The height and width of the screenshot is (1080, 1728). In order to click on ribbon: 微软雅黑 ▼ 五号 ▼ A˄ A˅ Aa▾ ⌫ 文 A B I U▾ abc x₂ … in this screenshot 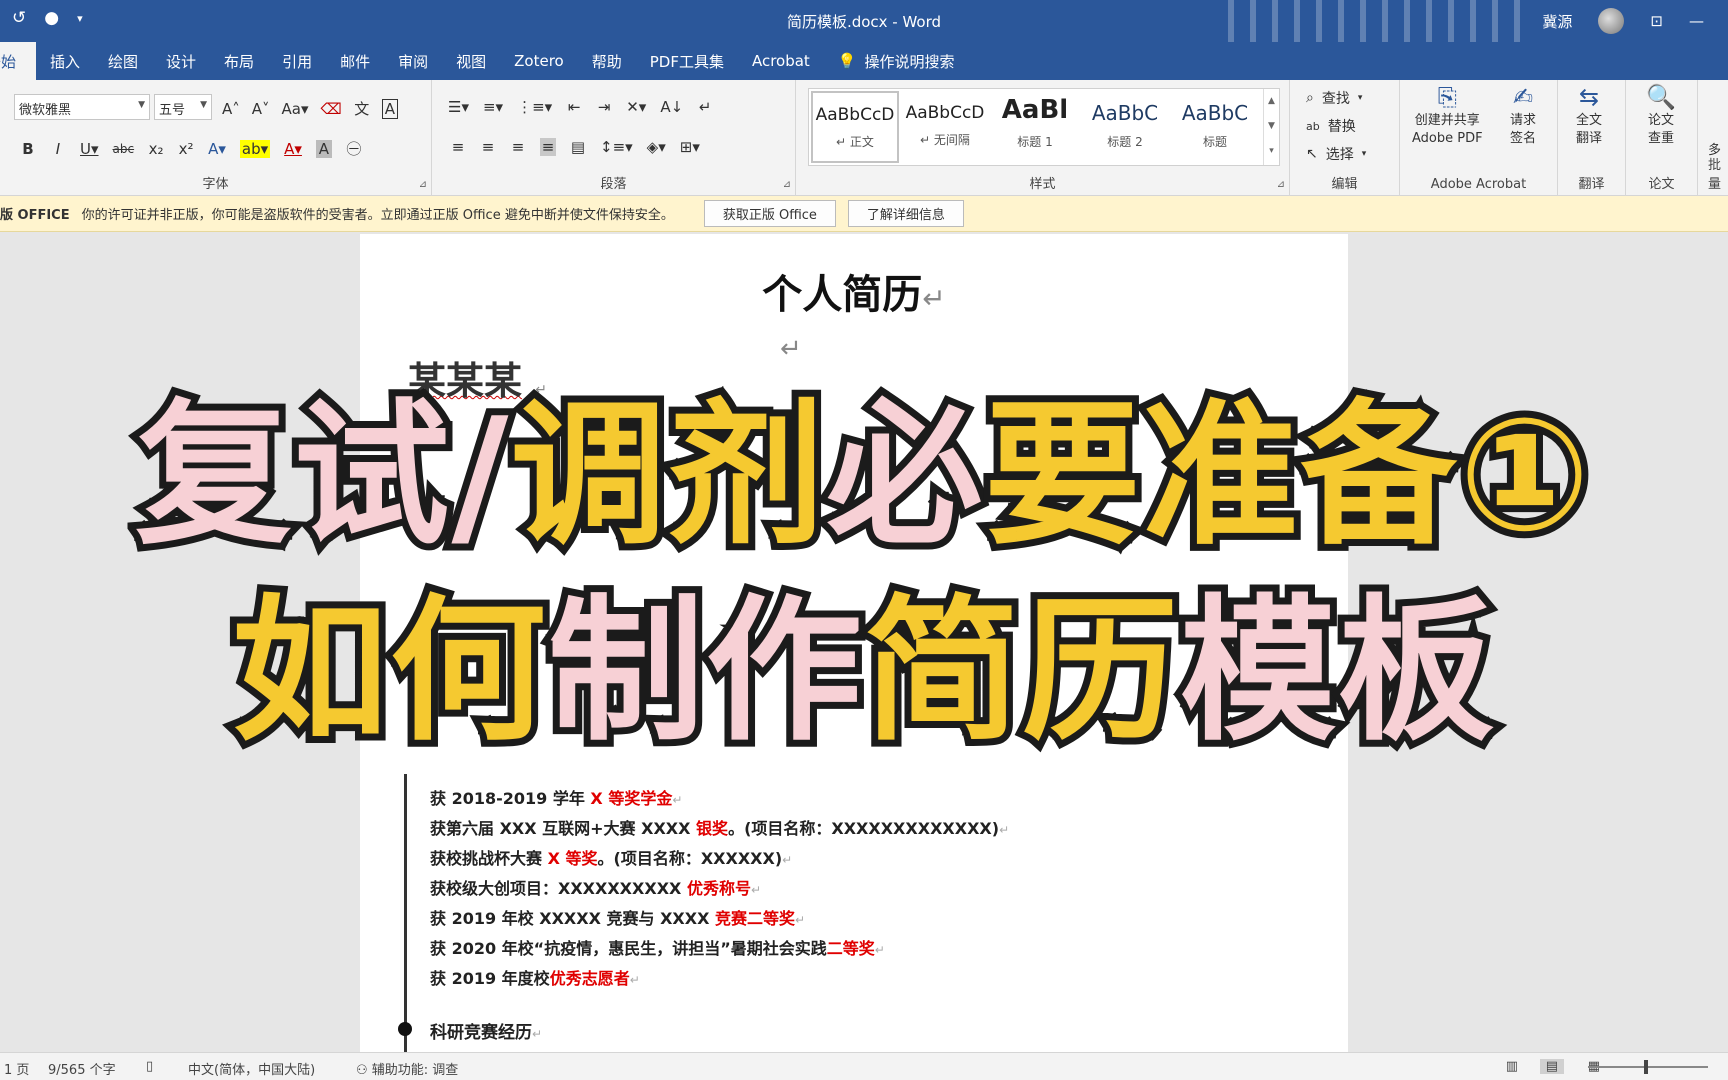, I will do `click(864, 138)`.